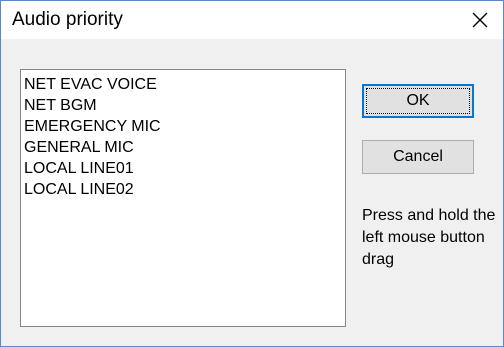  I want to click on list-item: NET BGM, so click(183, 105).